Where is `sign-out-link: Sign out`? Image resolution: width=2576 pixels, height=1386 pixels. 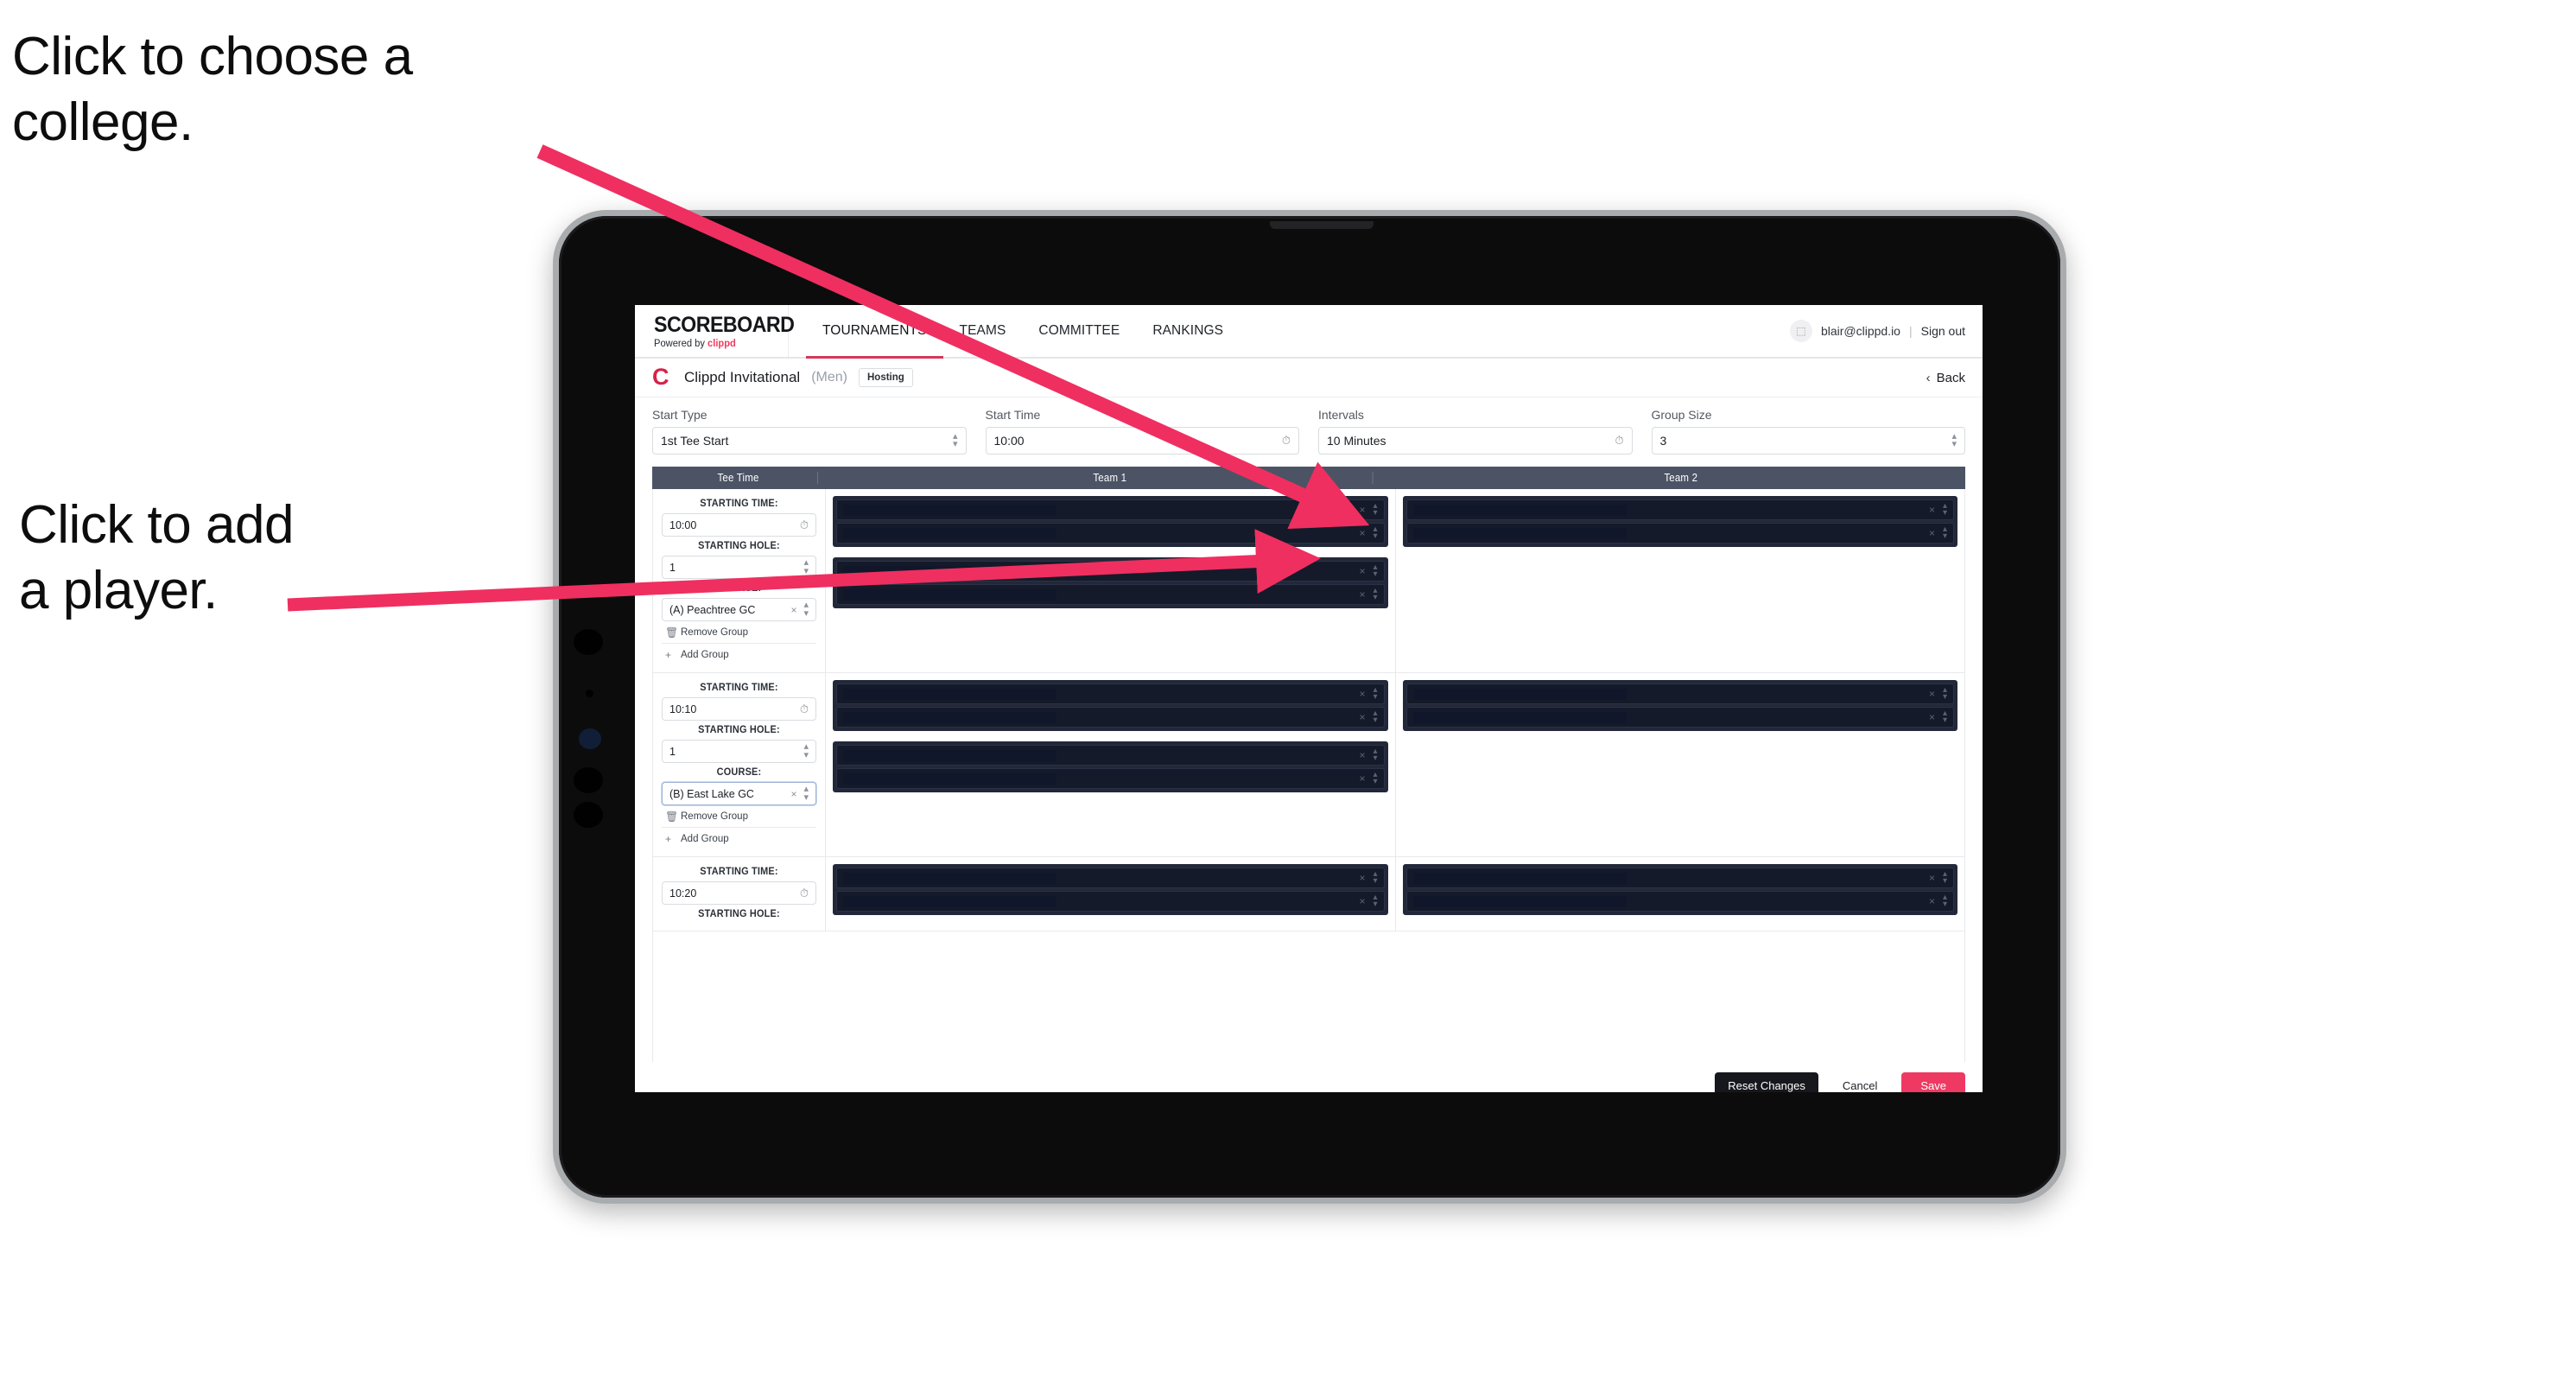
sign-out-link: Sign out is located at coordinates (1943, 331).